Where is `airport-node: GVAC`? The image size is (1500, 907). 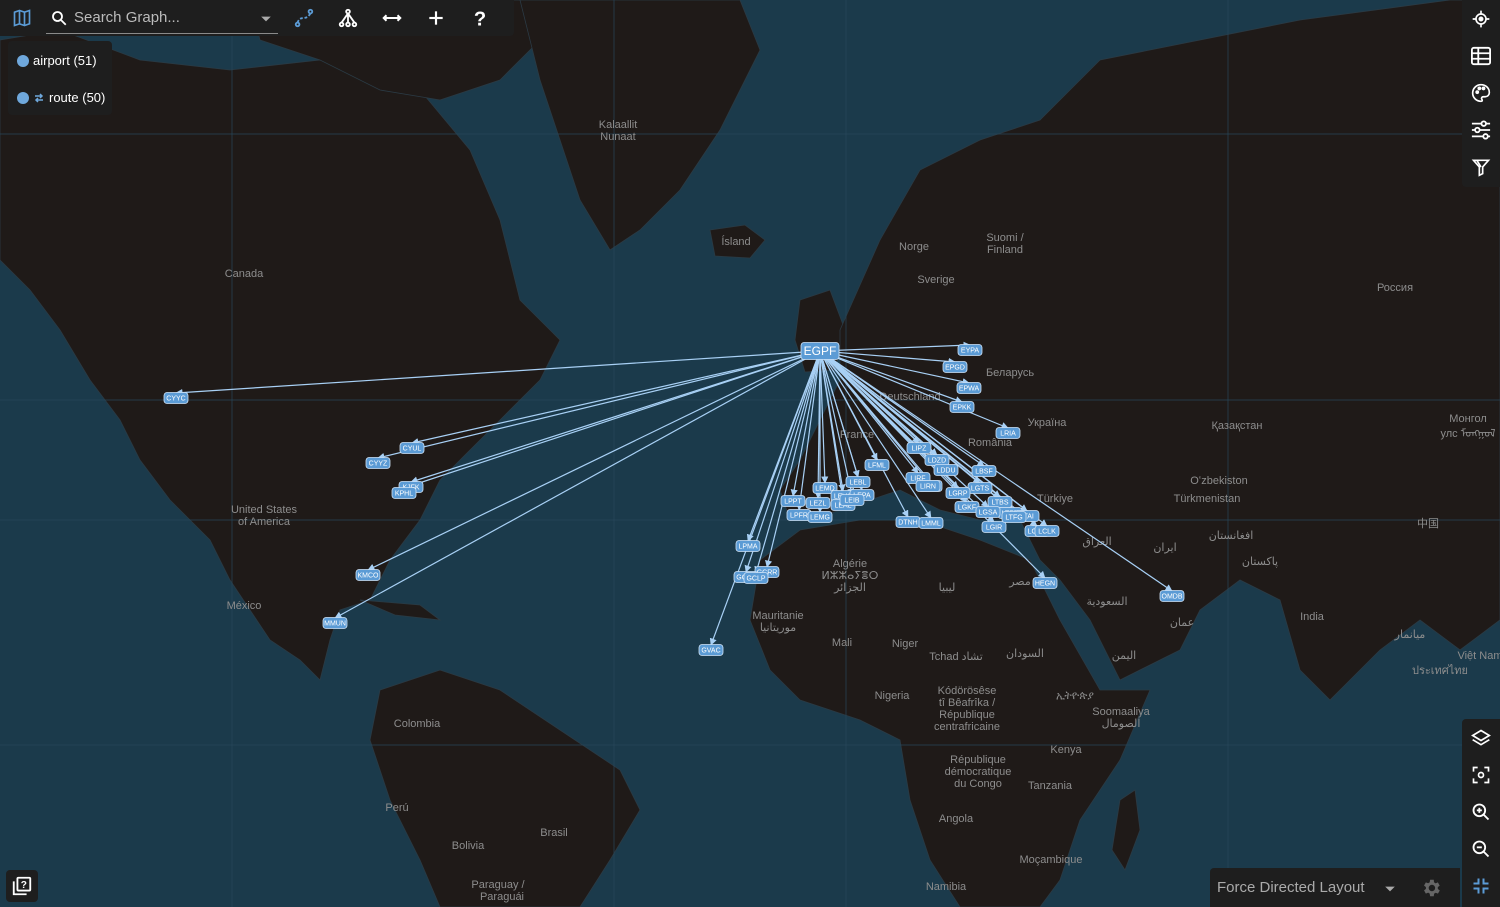
airport-node: GVAC is located at coordinates (711, 650).